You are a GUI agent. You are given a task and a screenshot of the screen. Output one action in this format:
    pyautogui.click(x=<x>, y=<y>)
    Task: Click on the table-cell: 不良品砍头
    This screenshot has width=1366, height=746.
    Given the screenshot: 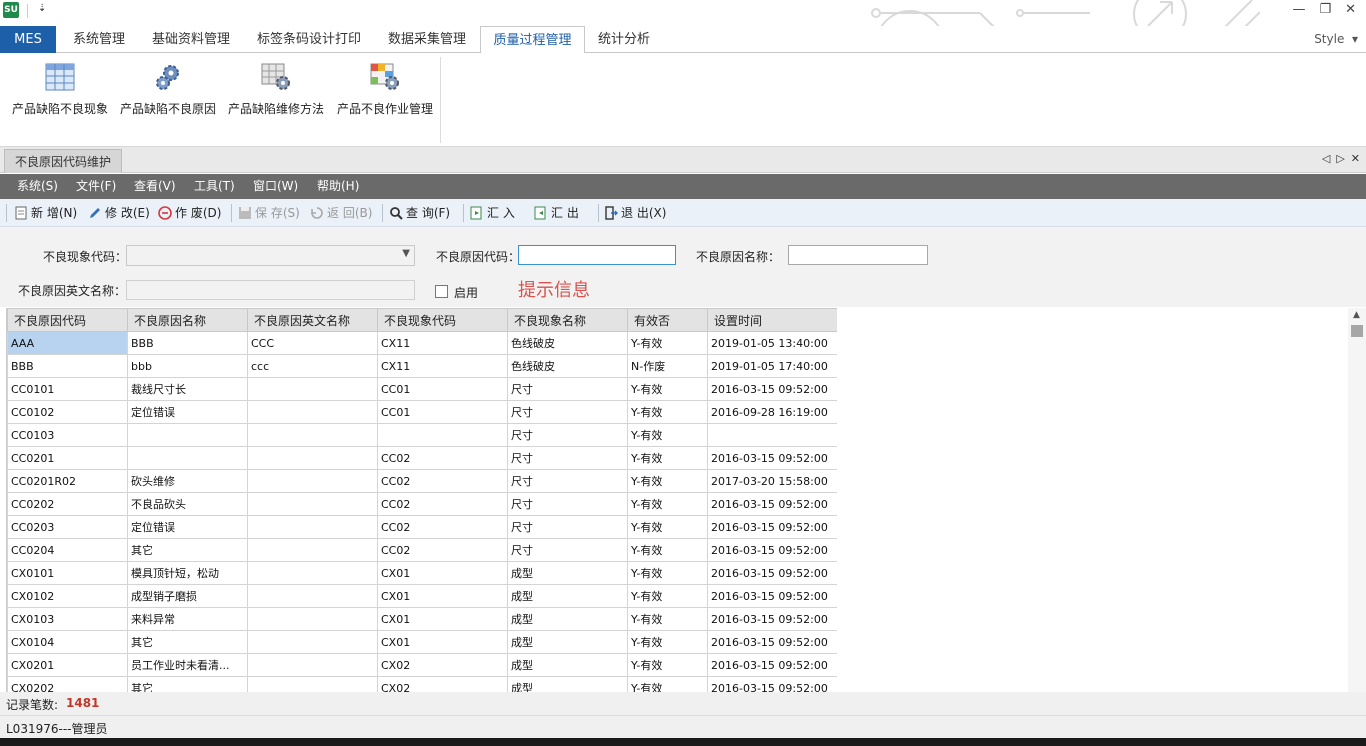 What is the action you would take?
    pyautogui.click(x=187, y=504)
    